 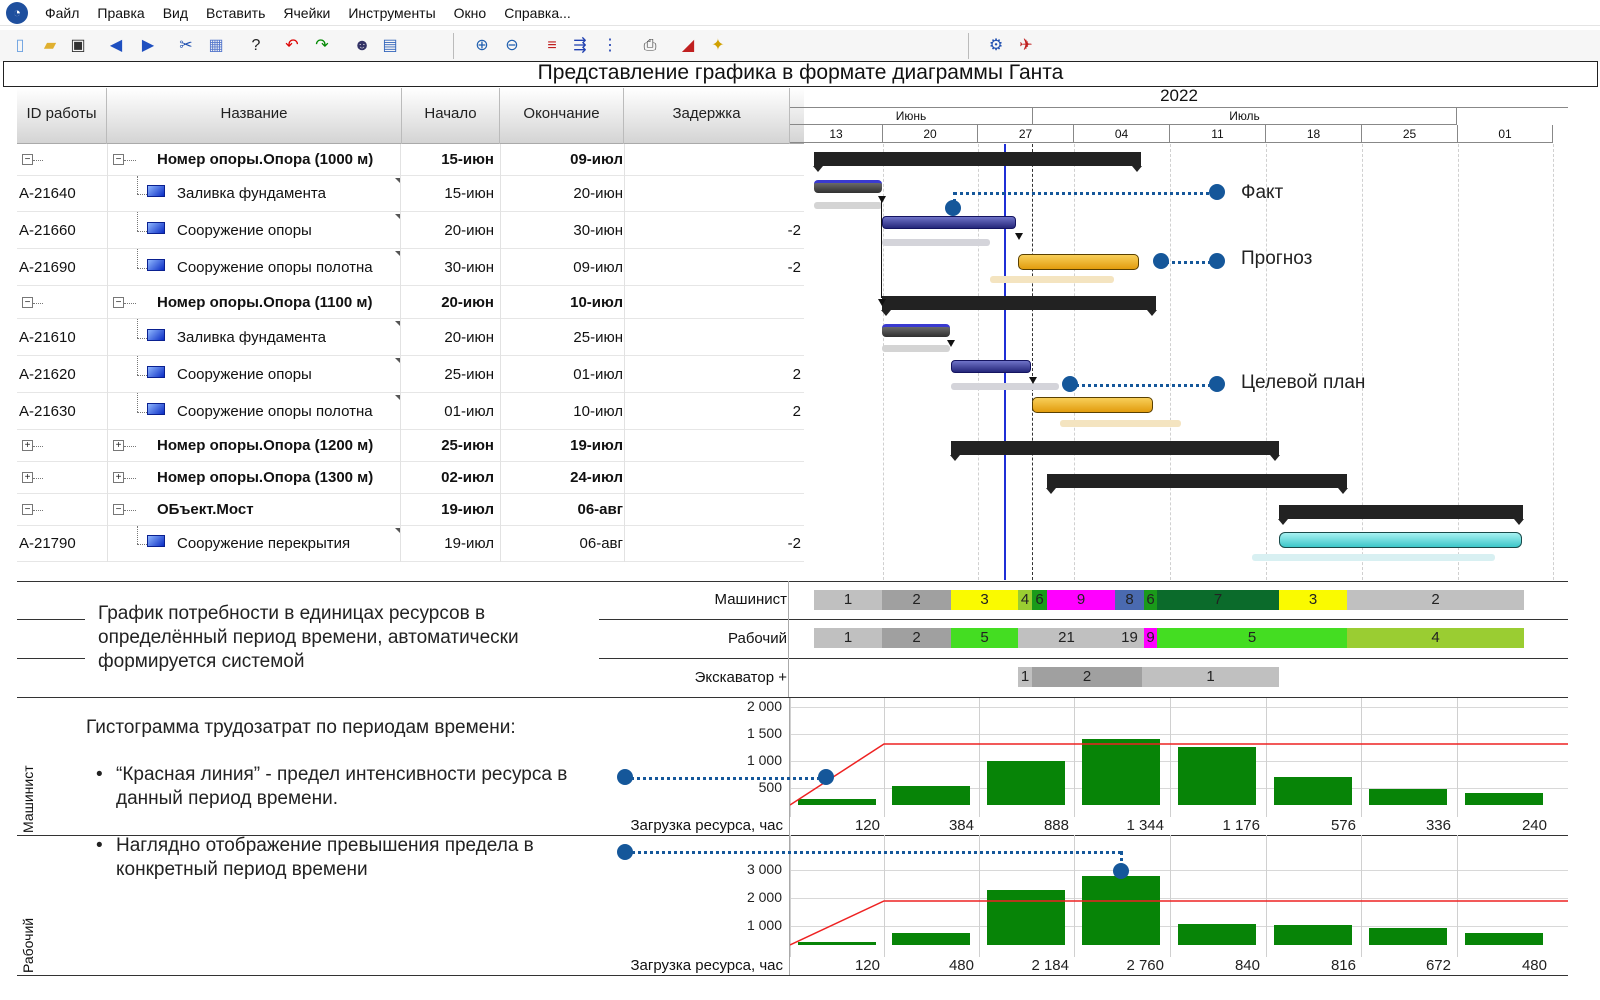 I want to click on back-icon: ◀, so click(x=116, y=46).